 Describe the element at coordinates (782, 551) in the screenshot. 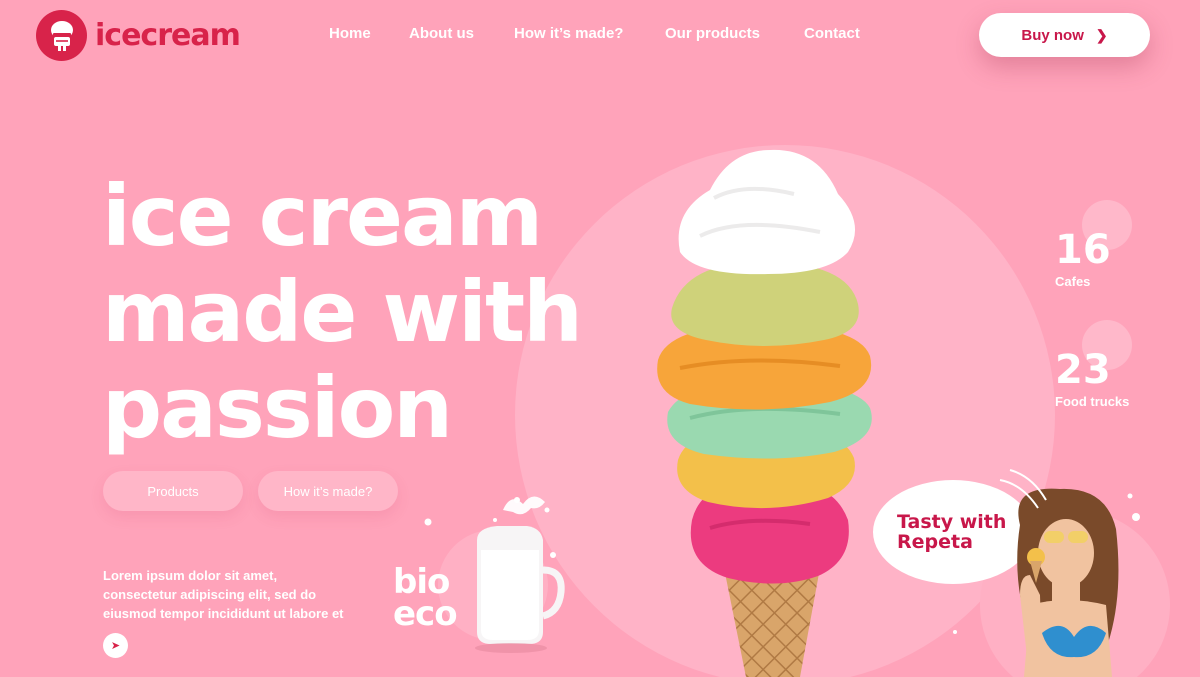

I see `decorative-dots` at that location.